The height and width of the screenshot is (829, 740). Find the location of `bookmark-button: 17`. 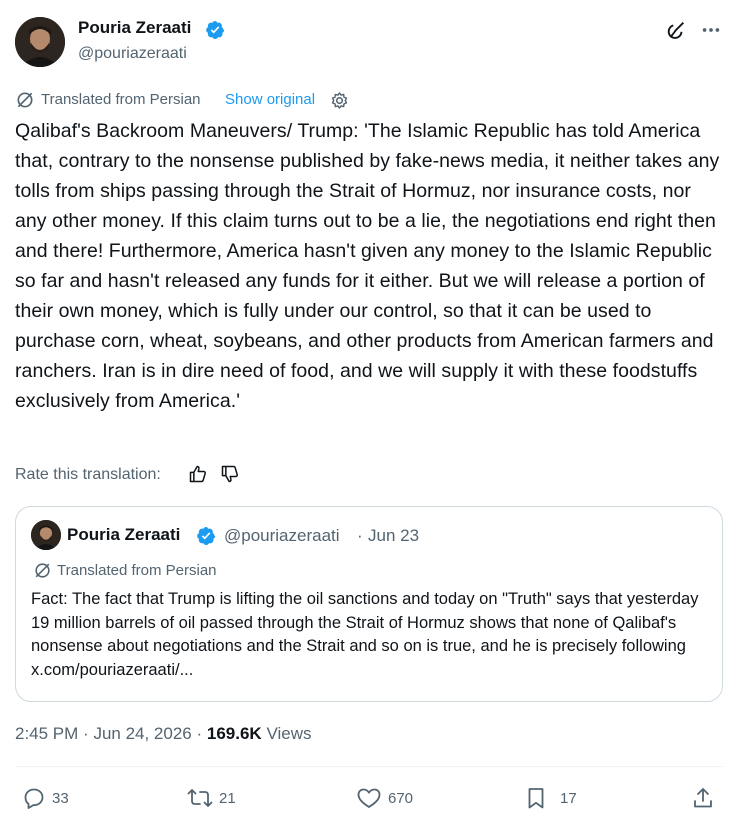

bookmark-button: 17 is located at coordinates (550, 798).